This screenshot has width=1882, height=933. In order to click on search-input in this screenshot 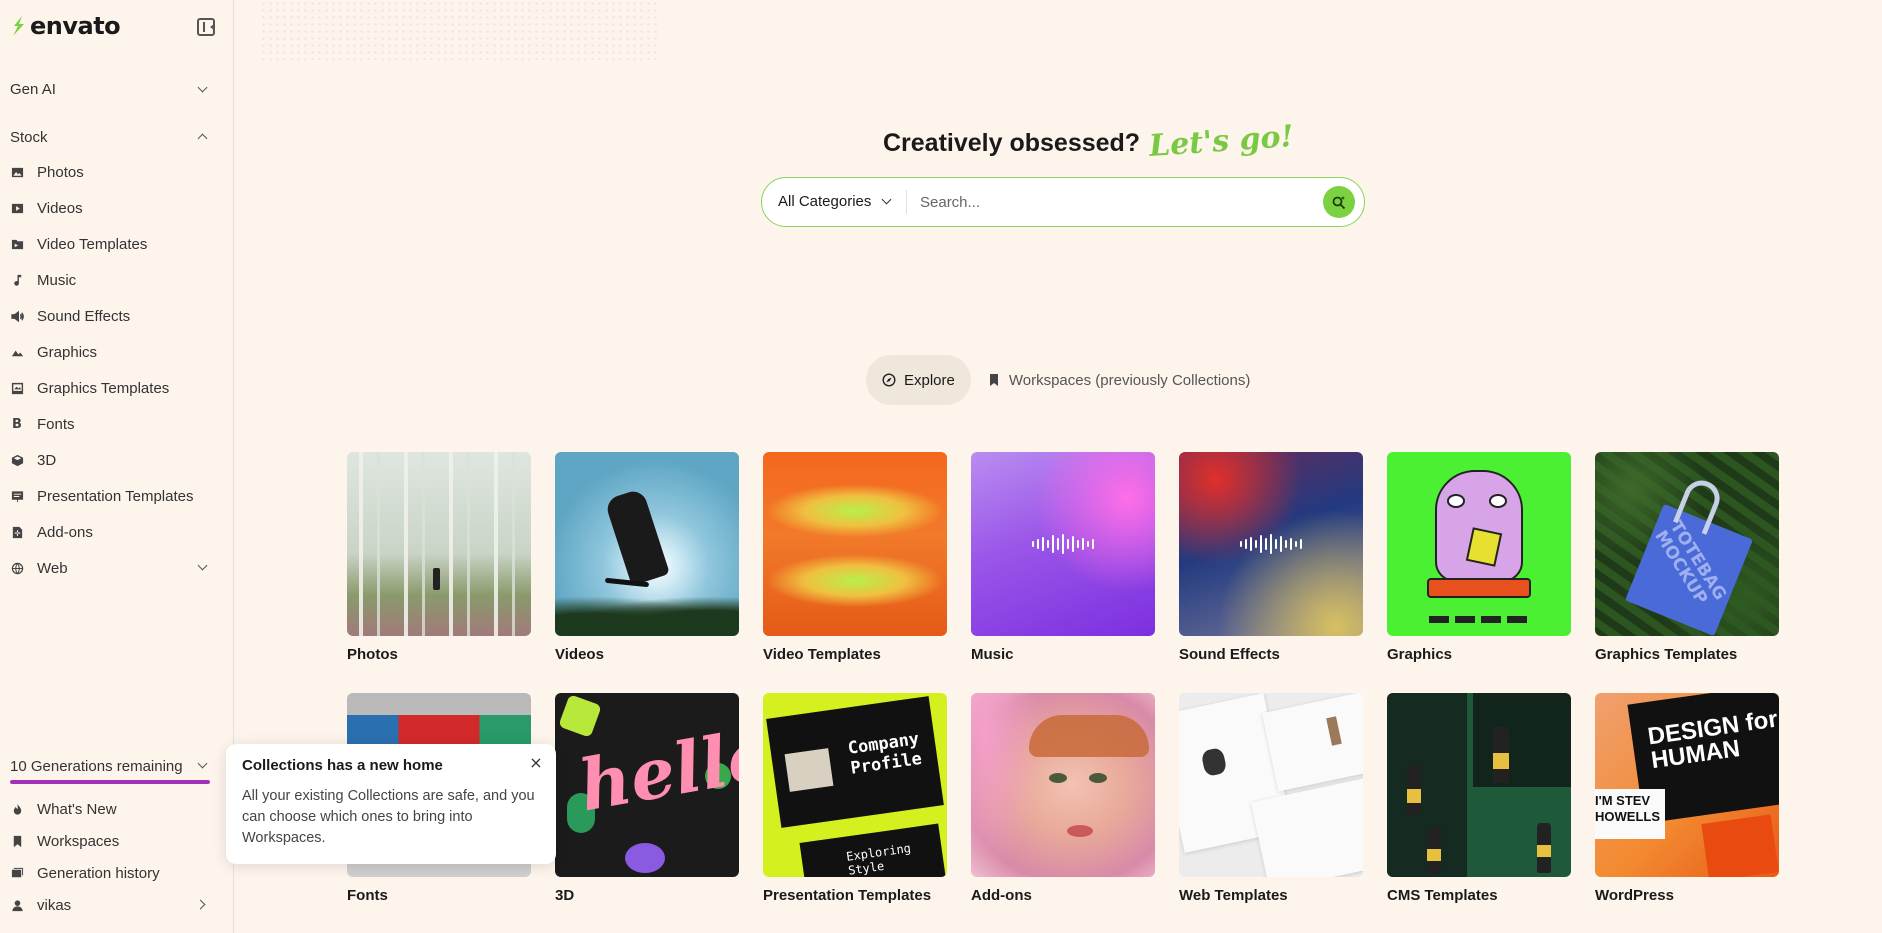, I will do `click(1120, 202)`.